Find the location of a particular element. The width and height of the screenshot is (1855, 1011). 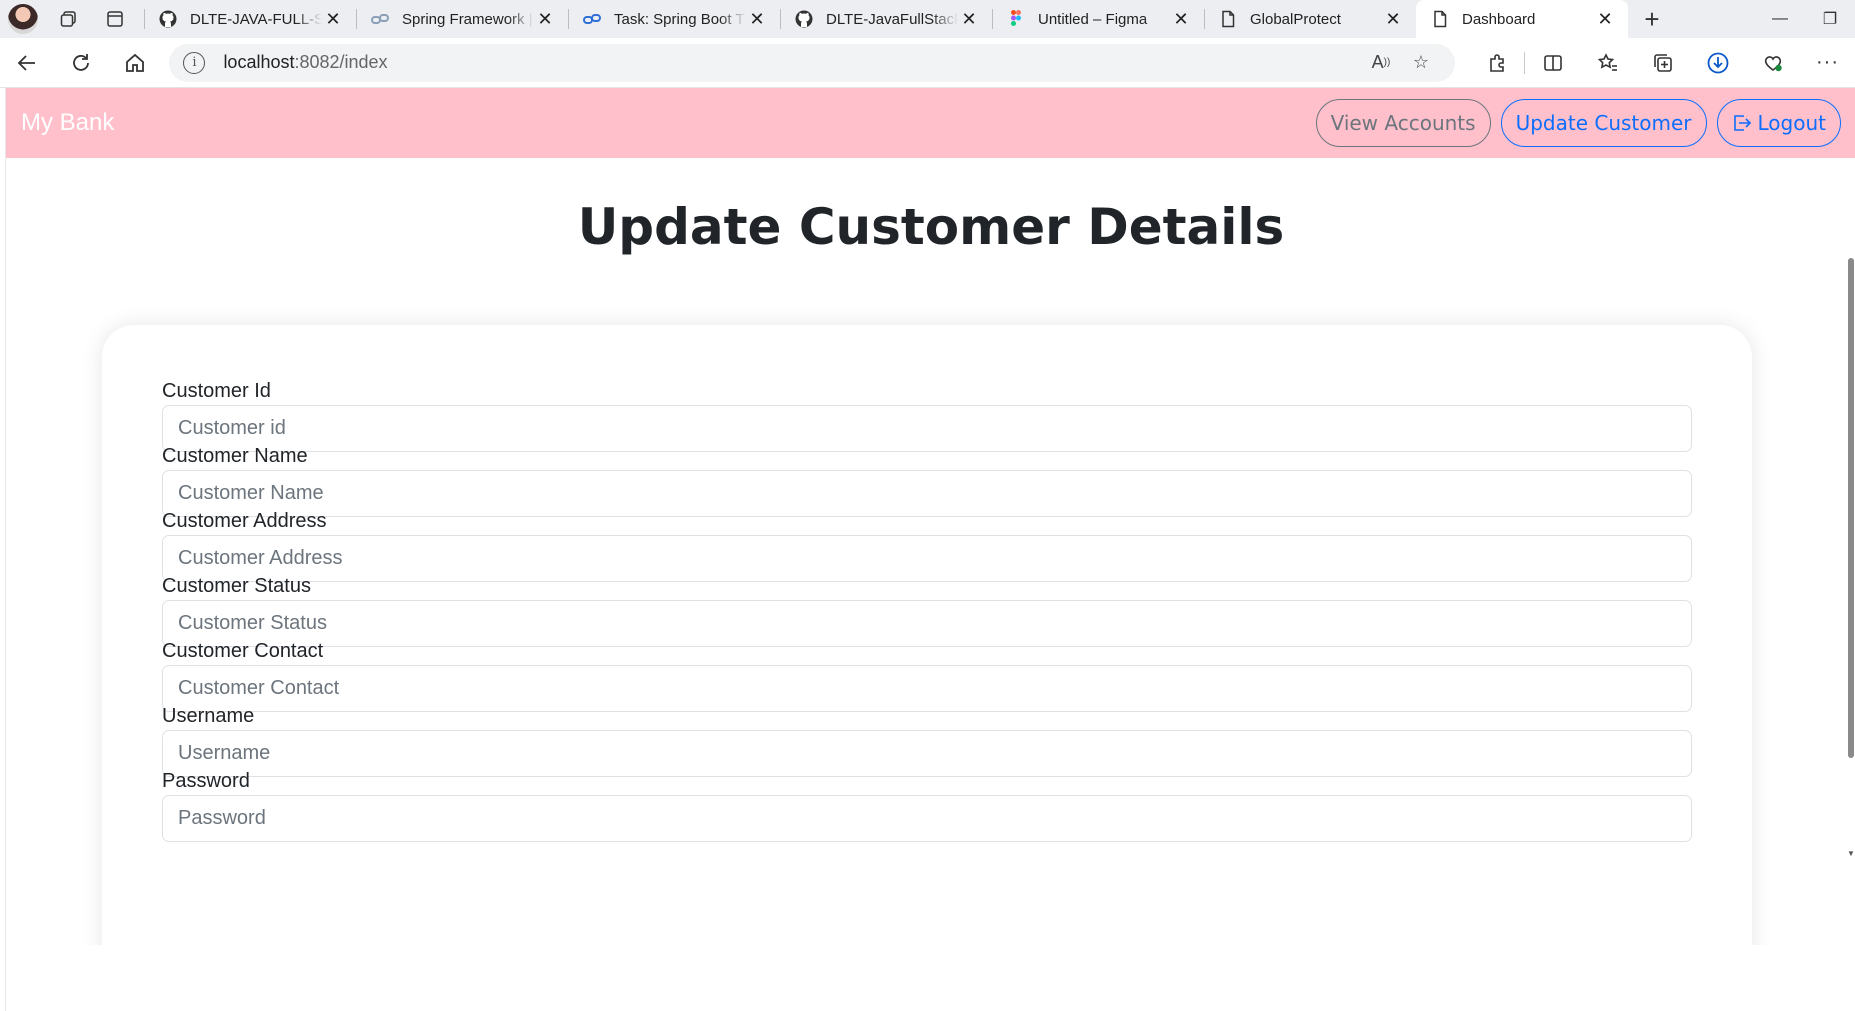

back-button is located at coordinates (27, 63).